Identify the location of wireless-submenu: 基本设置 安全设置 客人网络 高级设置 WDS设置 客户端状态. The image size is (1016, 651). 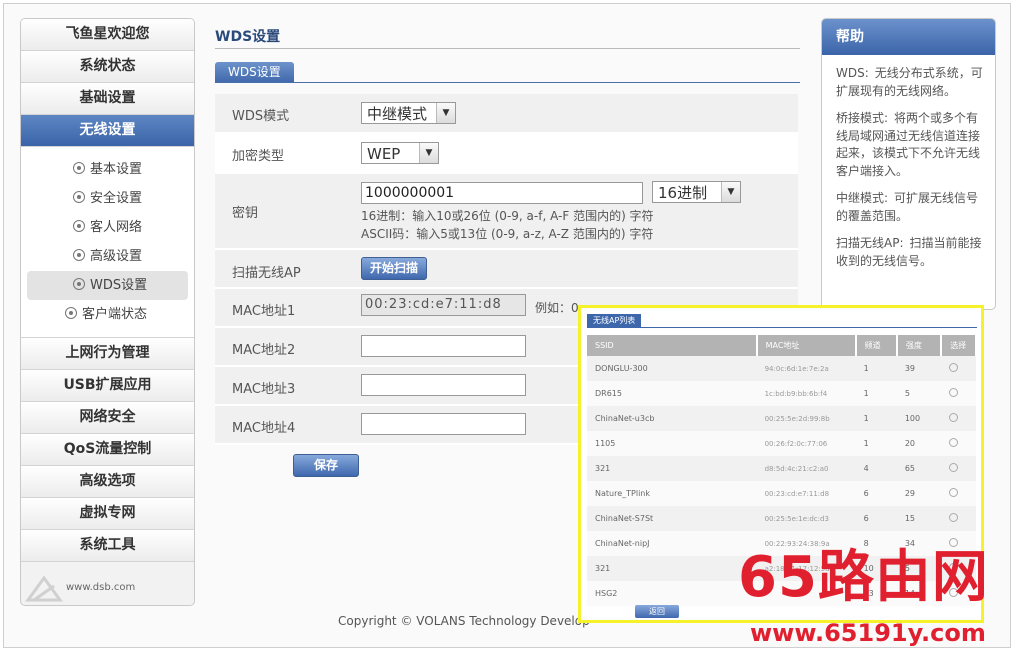
(107, 242).